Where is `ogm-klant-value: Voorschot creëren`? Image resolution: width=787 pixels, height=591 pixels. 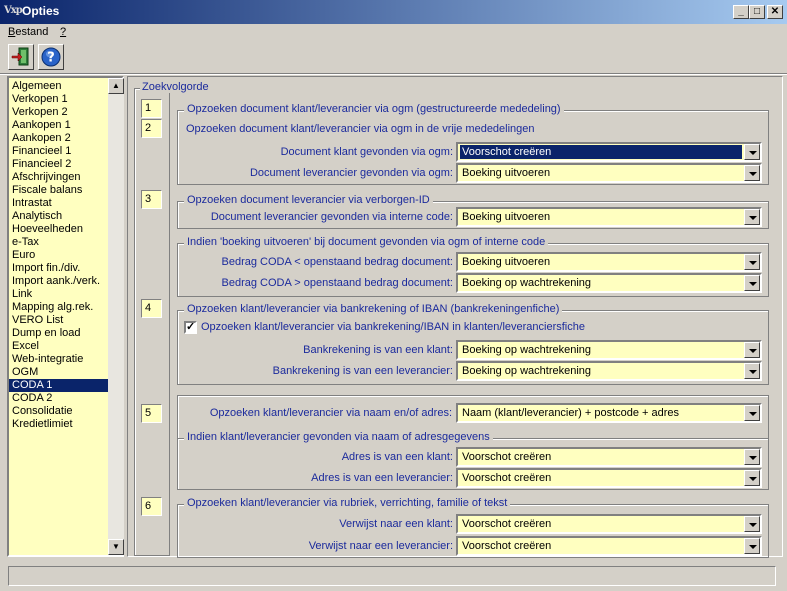 ogm-klant-value: Voorschot creëren is located at coordinates (601, 152).